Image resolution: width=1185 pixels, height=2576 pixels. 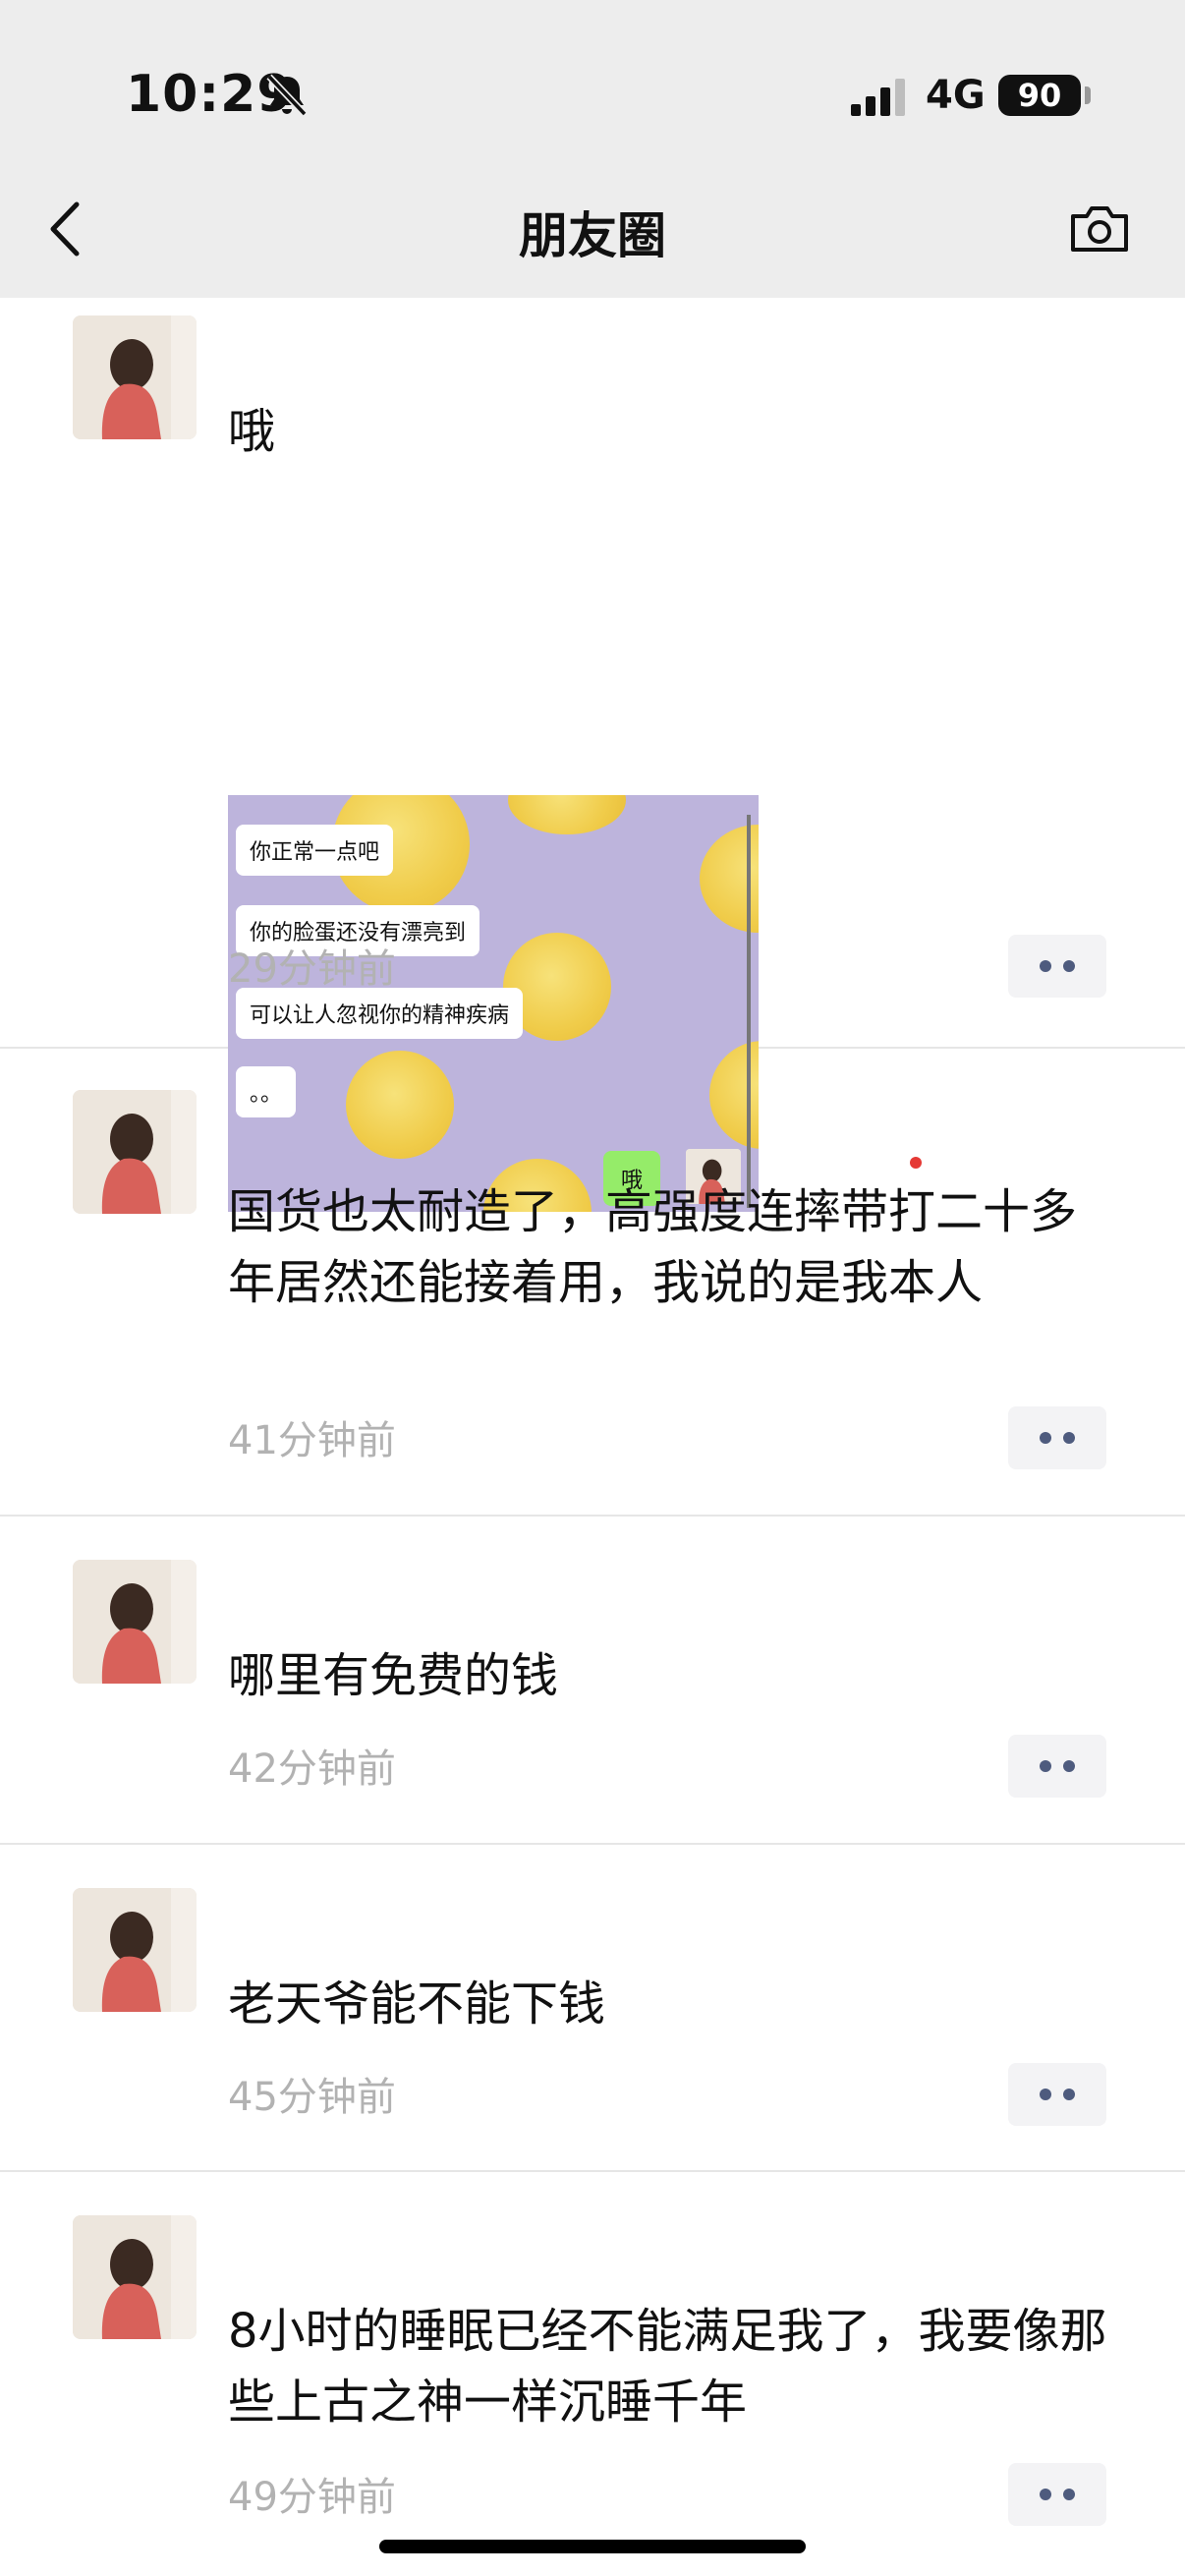 I want to click on battery-tip, so click(x=1088, y=95).